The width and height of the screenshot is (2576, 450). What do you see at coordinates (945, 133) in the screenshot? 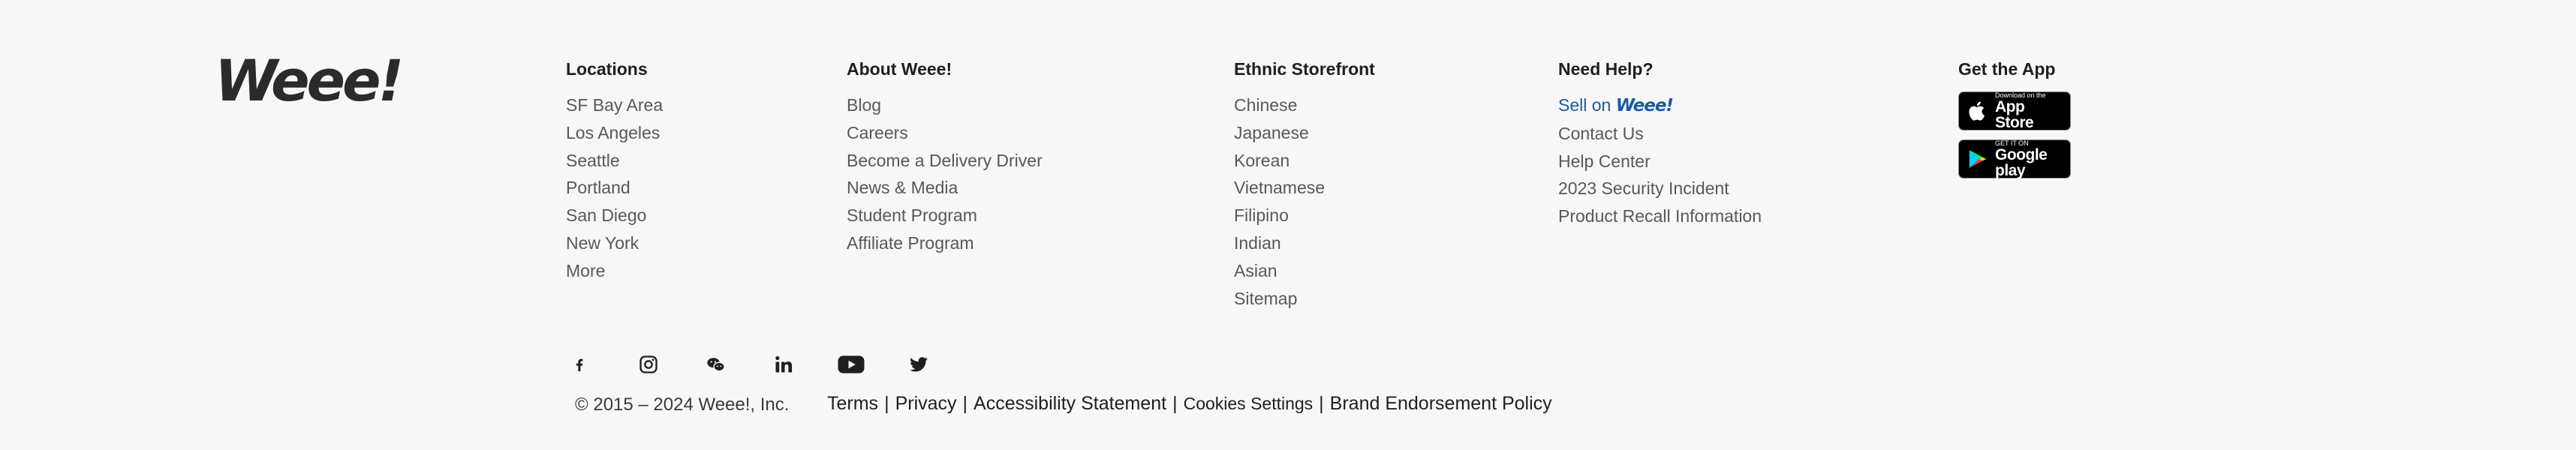
I see `about-link-careers: Careers` at bounding box center [945, 133].